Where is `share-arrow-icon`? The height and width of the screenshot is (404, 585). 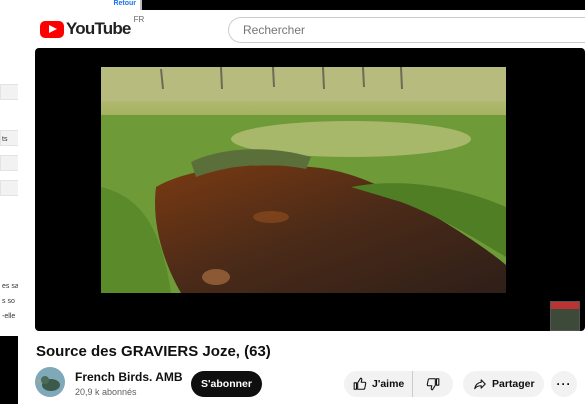
share-arrow-icon is located at coordinates (480, 384).